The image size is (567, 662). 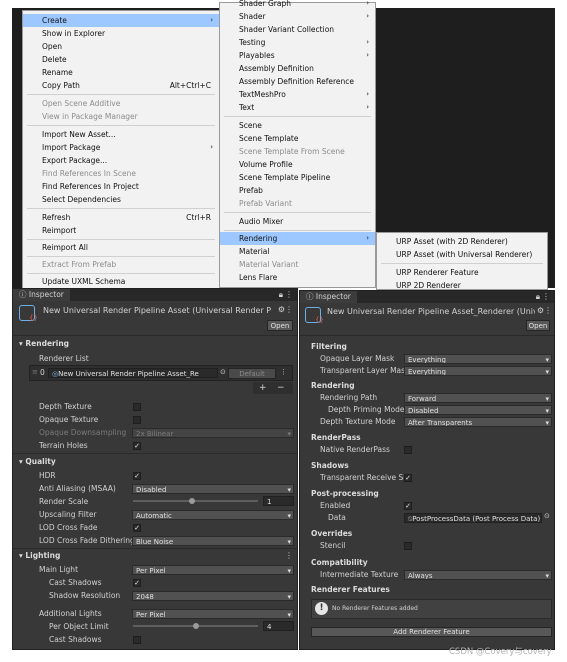 I want to click on menu-item-update-uxml-schema: Update UXML Schema, so click(x=121, y=281).